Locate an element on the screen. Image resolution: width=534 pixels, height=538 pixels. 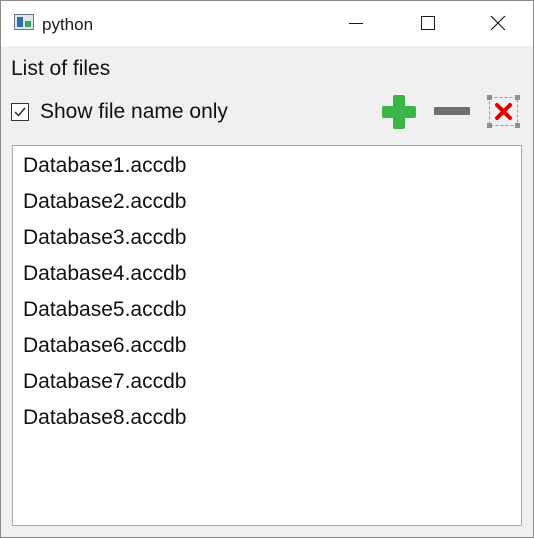
maximize-button is located at coordinates (428, 23).